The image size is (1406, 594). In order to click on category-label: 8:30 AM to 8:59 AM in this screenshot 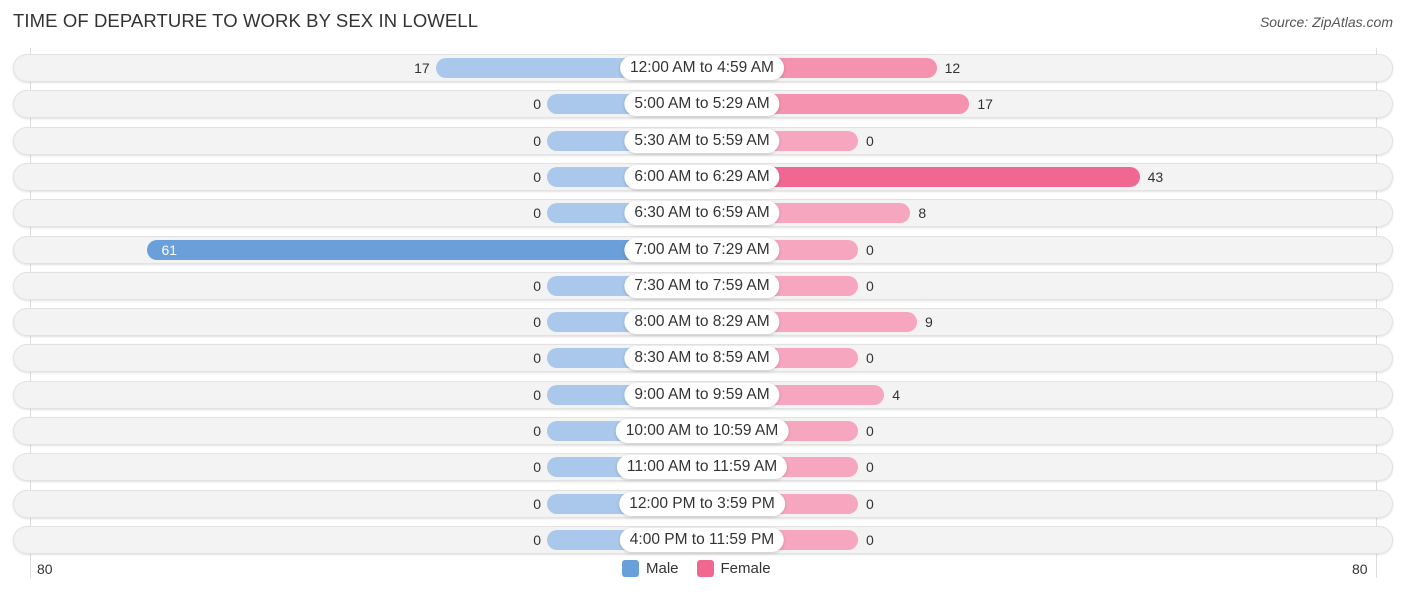, I will do `click(702, 358)`.